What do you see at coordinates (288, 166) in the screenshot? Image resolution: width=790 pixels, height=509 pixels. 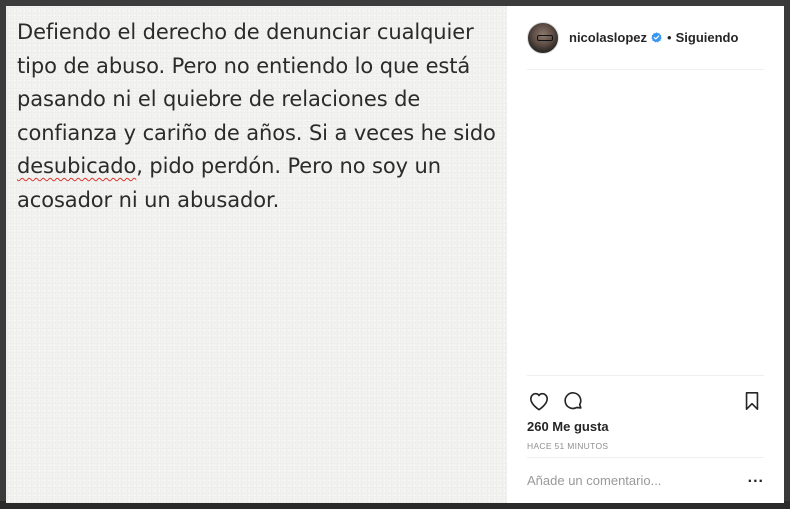 I see `post-text-line: , pido perdón. Pero no soy un` at bounding box center [288, 166].